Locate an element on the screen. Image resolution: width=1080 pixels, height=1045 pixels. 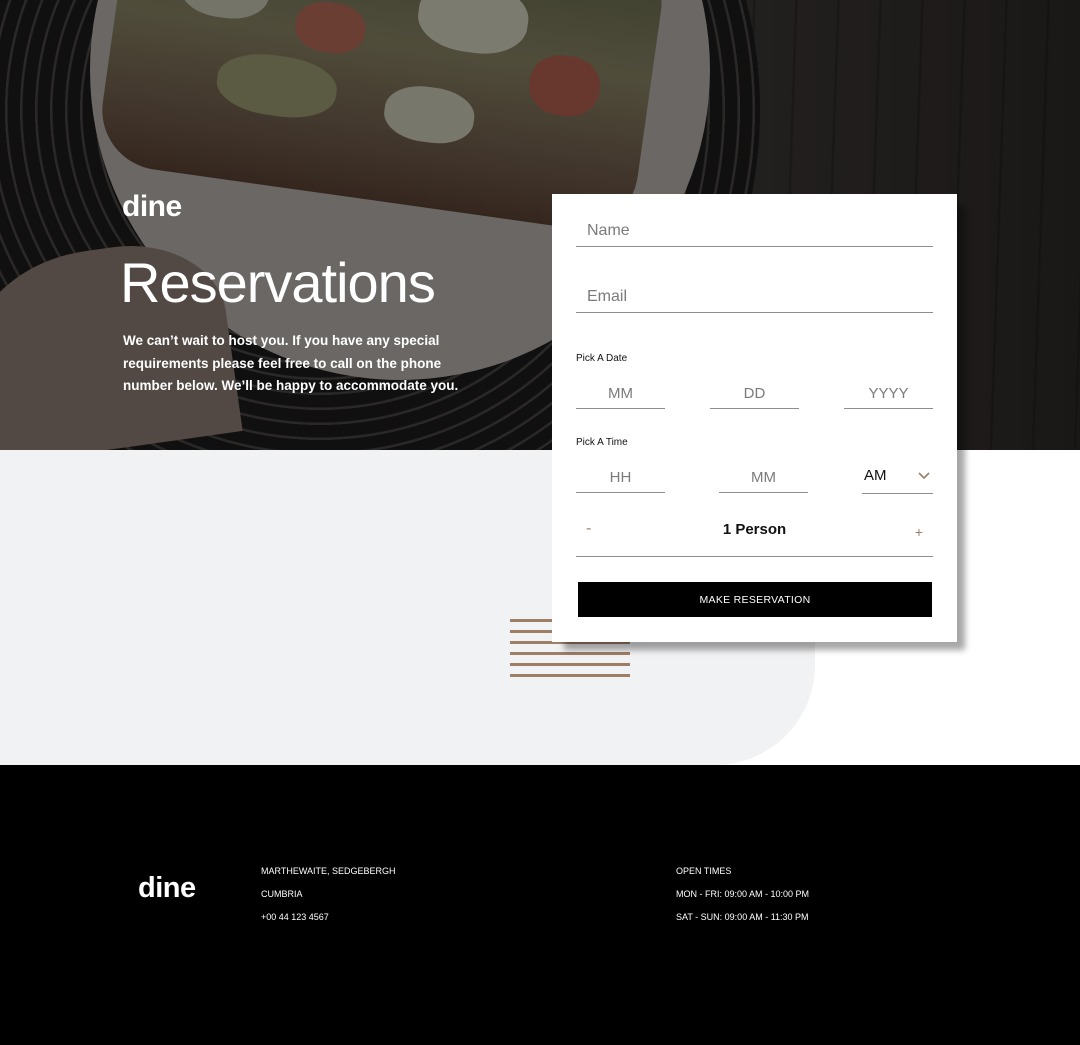
time-minute-input is located at coordinates (763, 477).